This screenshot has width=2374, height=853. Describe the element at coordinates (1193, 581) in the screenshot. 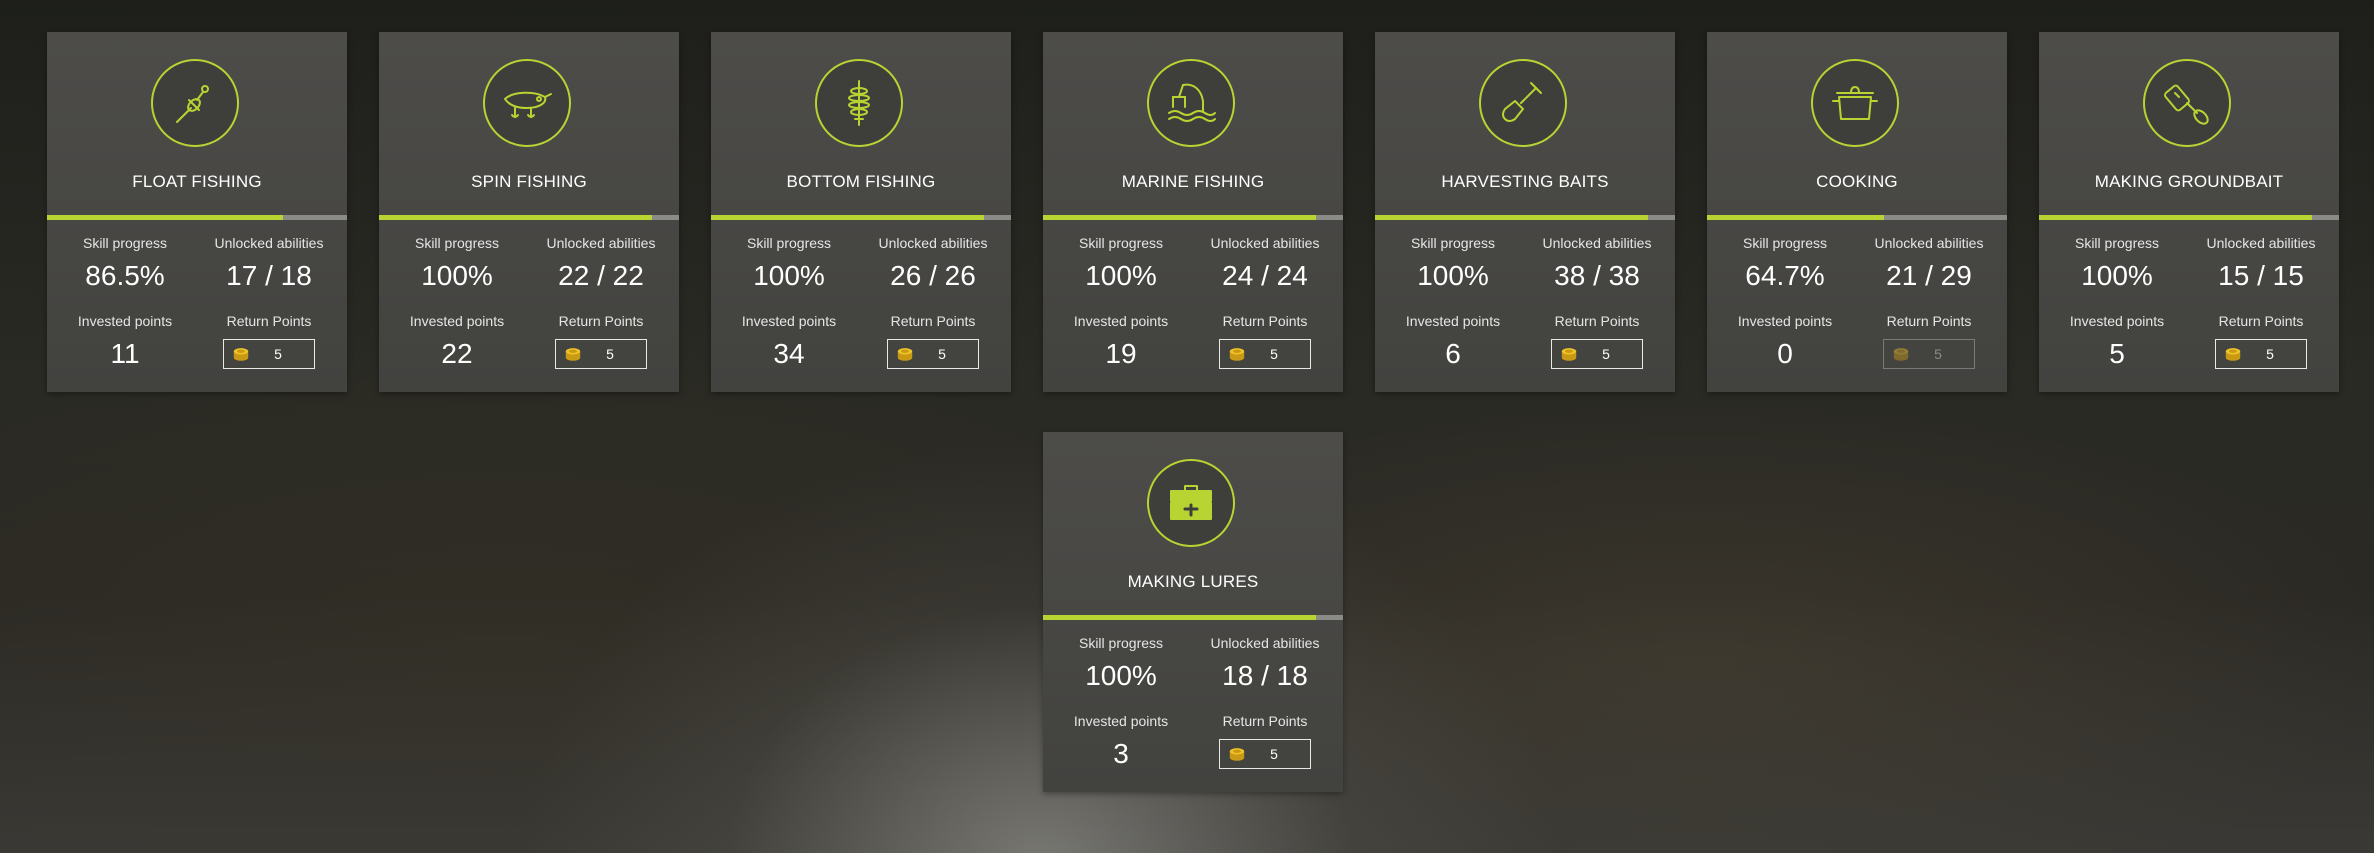

I see `skill-title: MAKING LURES` at that location.